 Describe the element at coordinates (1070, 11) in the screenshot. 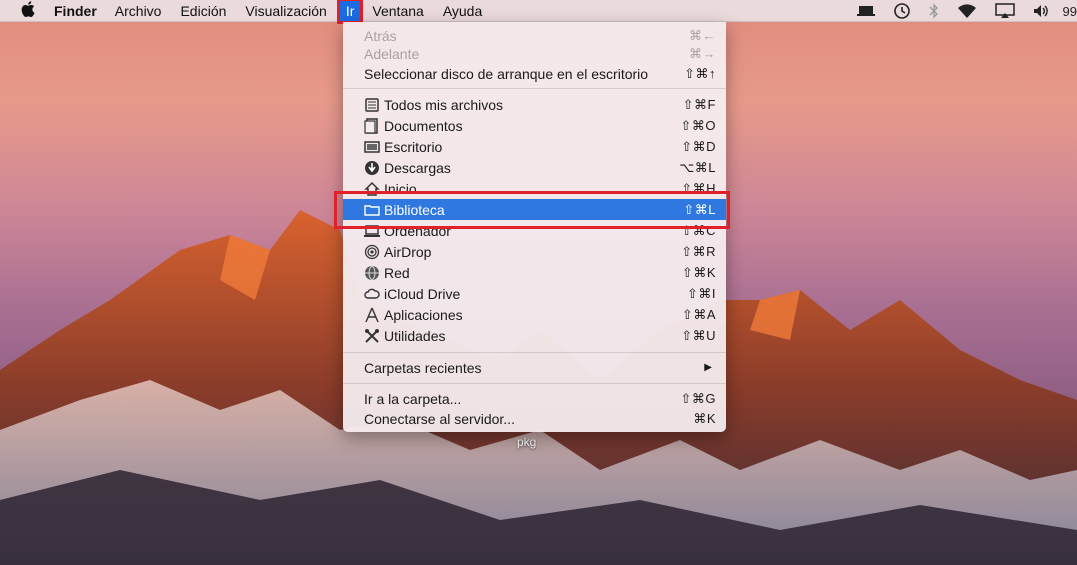

I see `battery-percentage: 99` at that location.